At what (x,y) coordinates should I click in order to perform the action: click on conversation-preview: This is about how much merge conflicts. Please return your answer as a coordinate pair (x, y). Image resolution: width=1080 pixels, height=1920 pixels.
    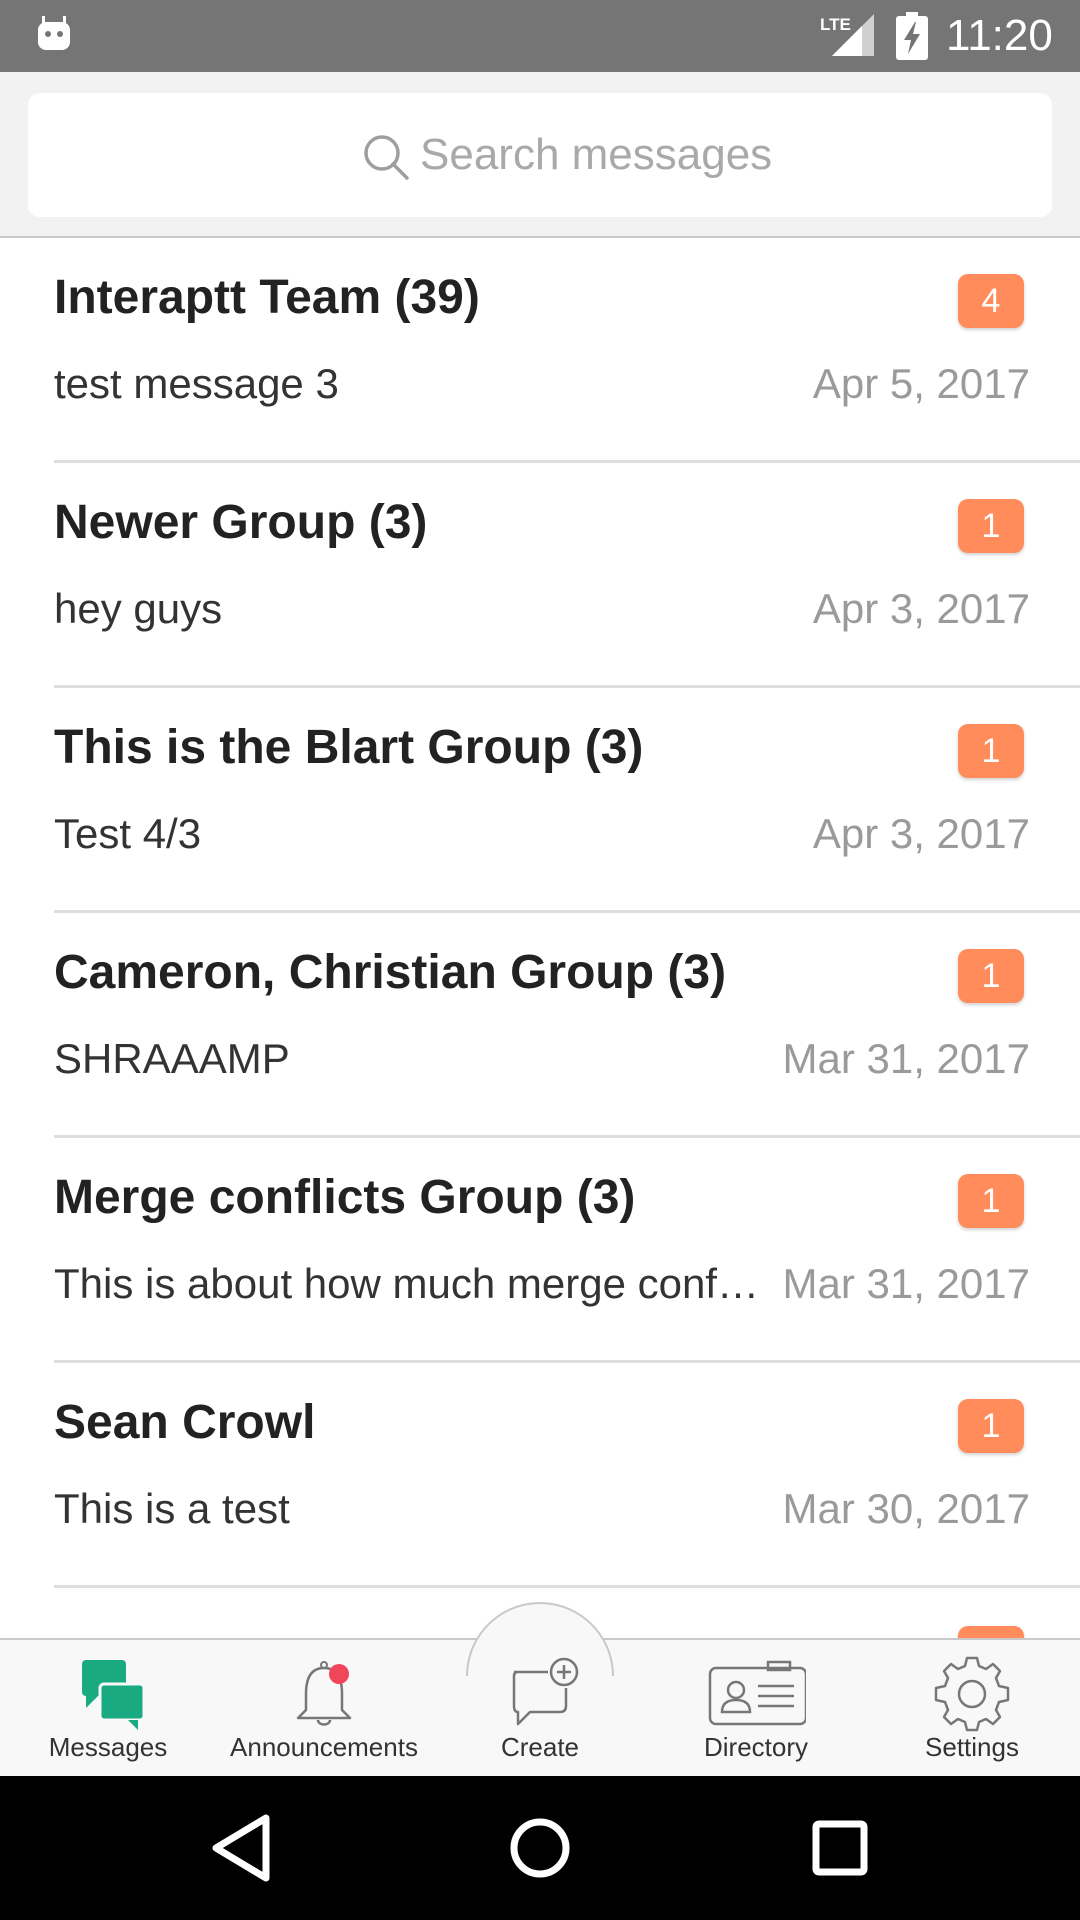
    Looking at the image, I should click on (409, 1283).